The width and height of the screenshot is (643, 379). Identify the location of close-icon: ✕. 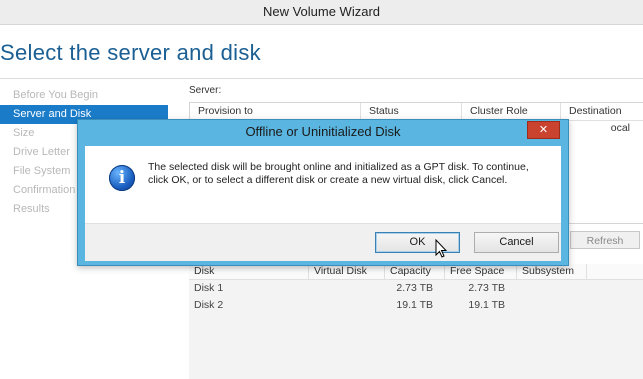
(543, 130).